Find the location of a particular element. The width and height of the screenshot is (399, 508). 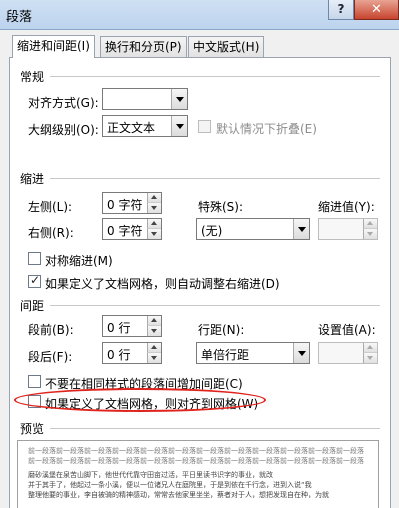

indent-left-label: 左侧(L): is located at coordinates (50, 207).